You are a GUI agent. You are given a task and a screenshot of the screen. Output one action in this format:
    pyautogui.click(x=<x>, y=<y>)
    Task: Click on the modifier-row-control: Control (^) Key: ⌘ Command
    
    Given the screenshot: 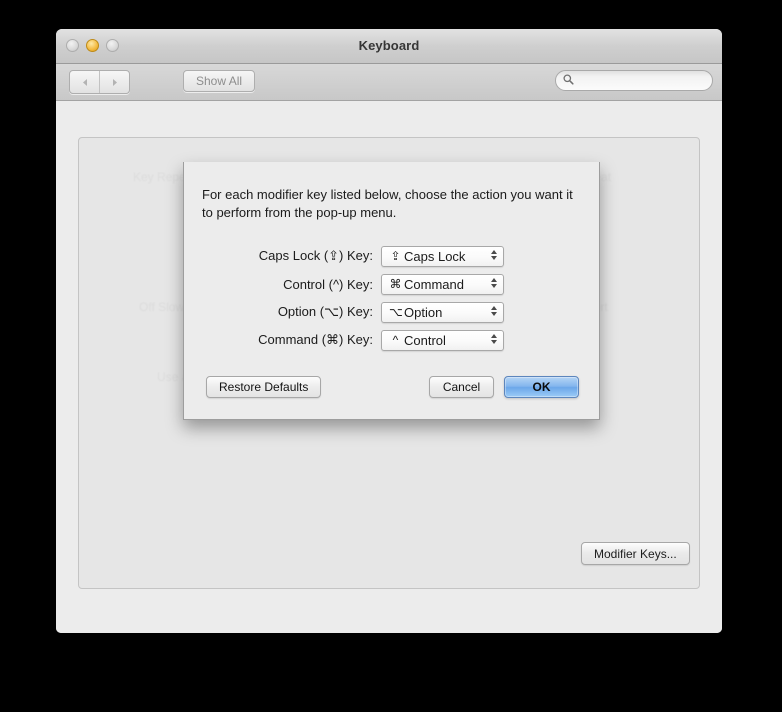 What is the action you would take?
    pyautogui.click(x=391, y=284)
    